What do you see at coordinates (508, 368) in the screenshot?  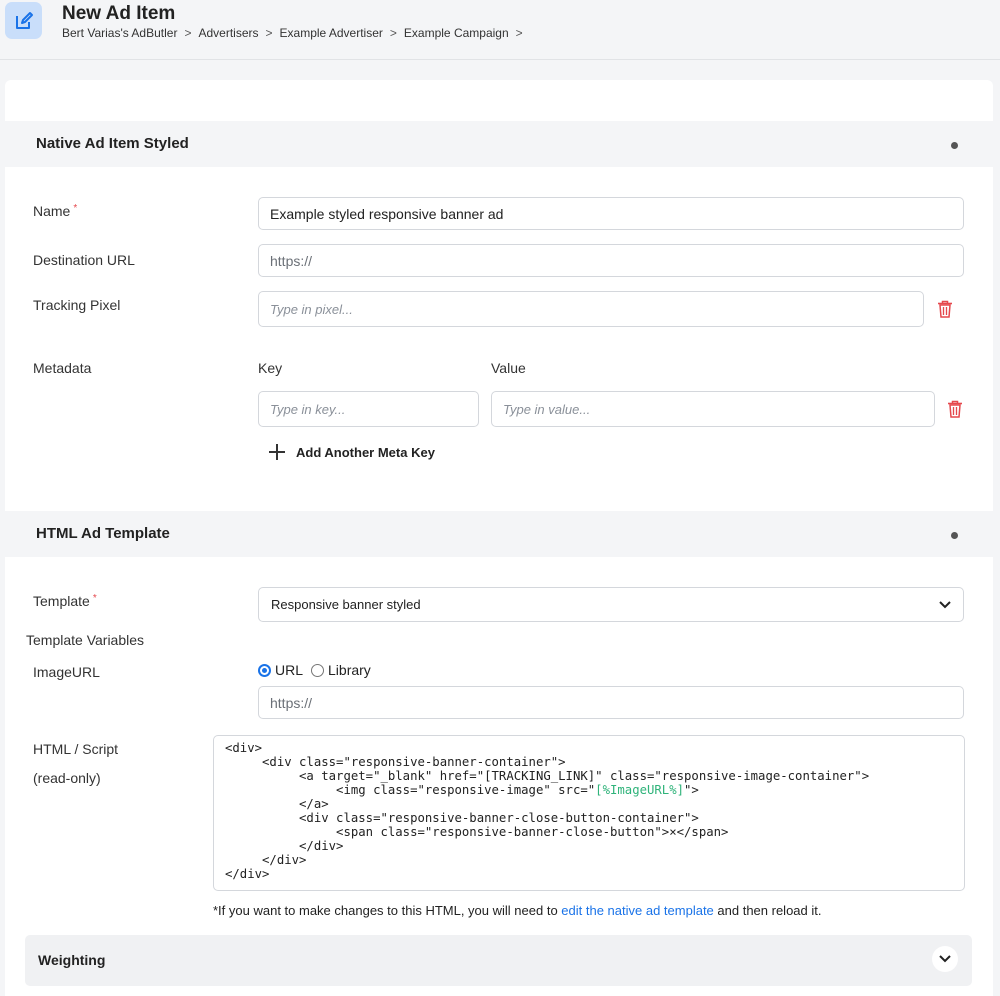 I see `metadata-value-header: Value` at bounding box center [508, 368].